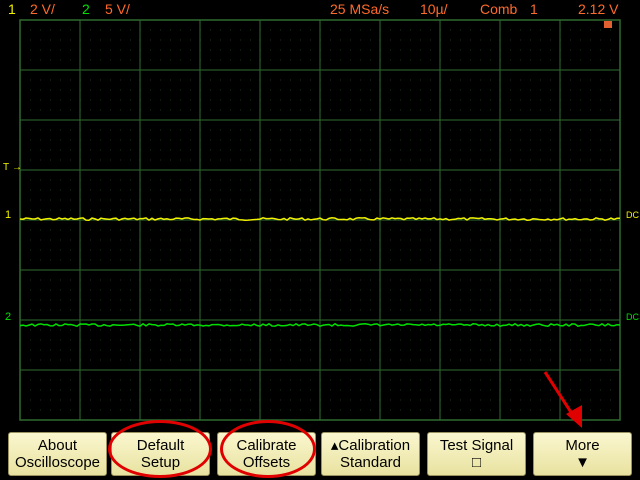 The image size is (640, 480). What do you see at coordinates (17, 167) in the screenshot?
I see `trigger-arrow-icon: →` at bounding box center [17, 167].